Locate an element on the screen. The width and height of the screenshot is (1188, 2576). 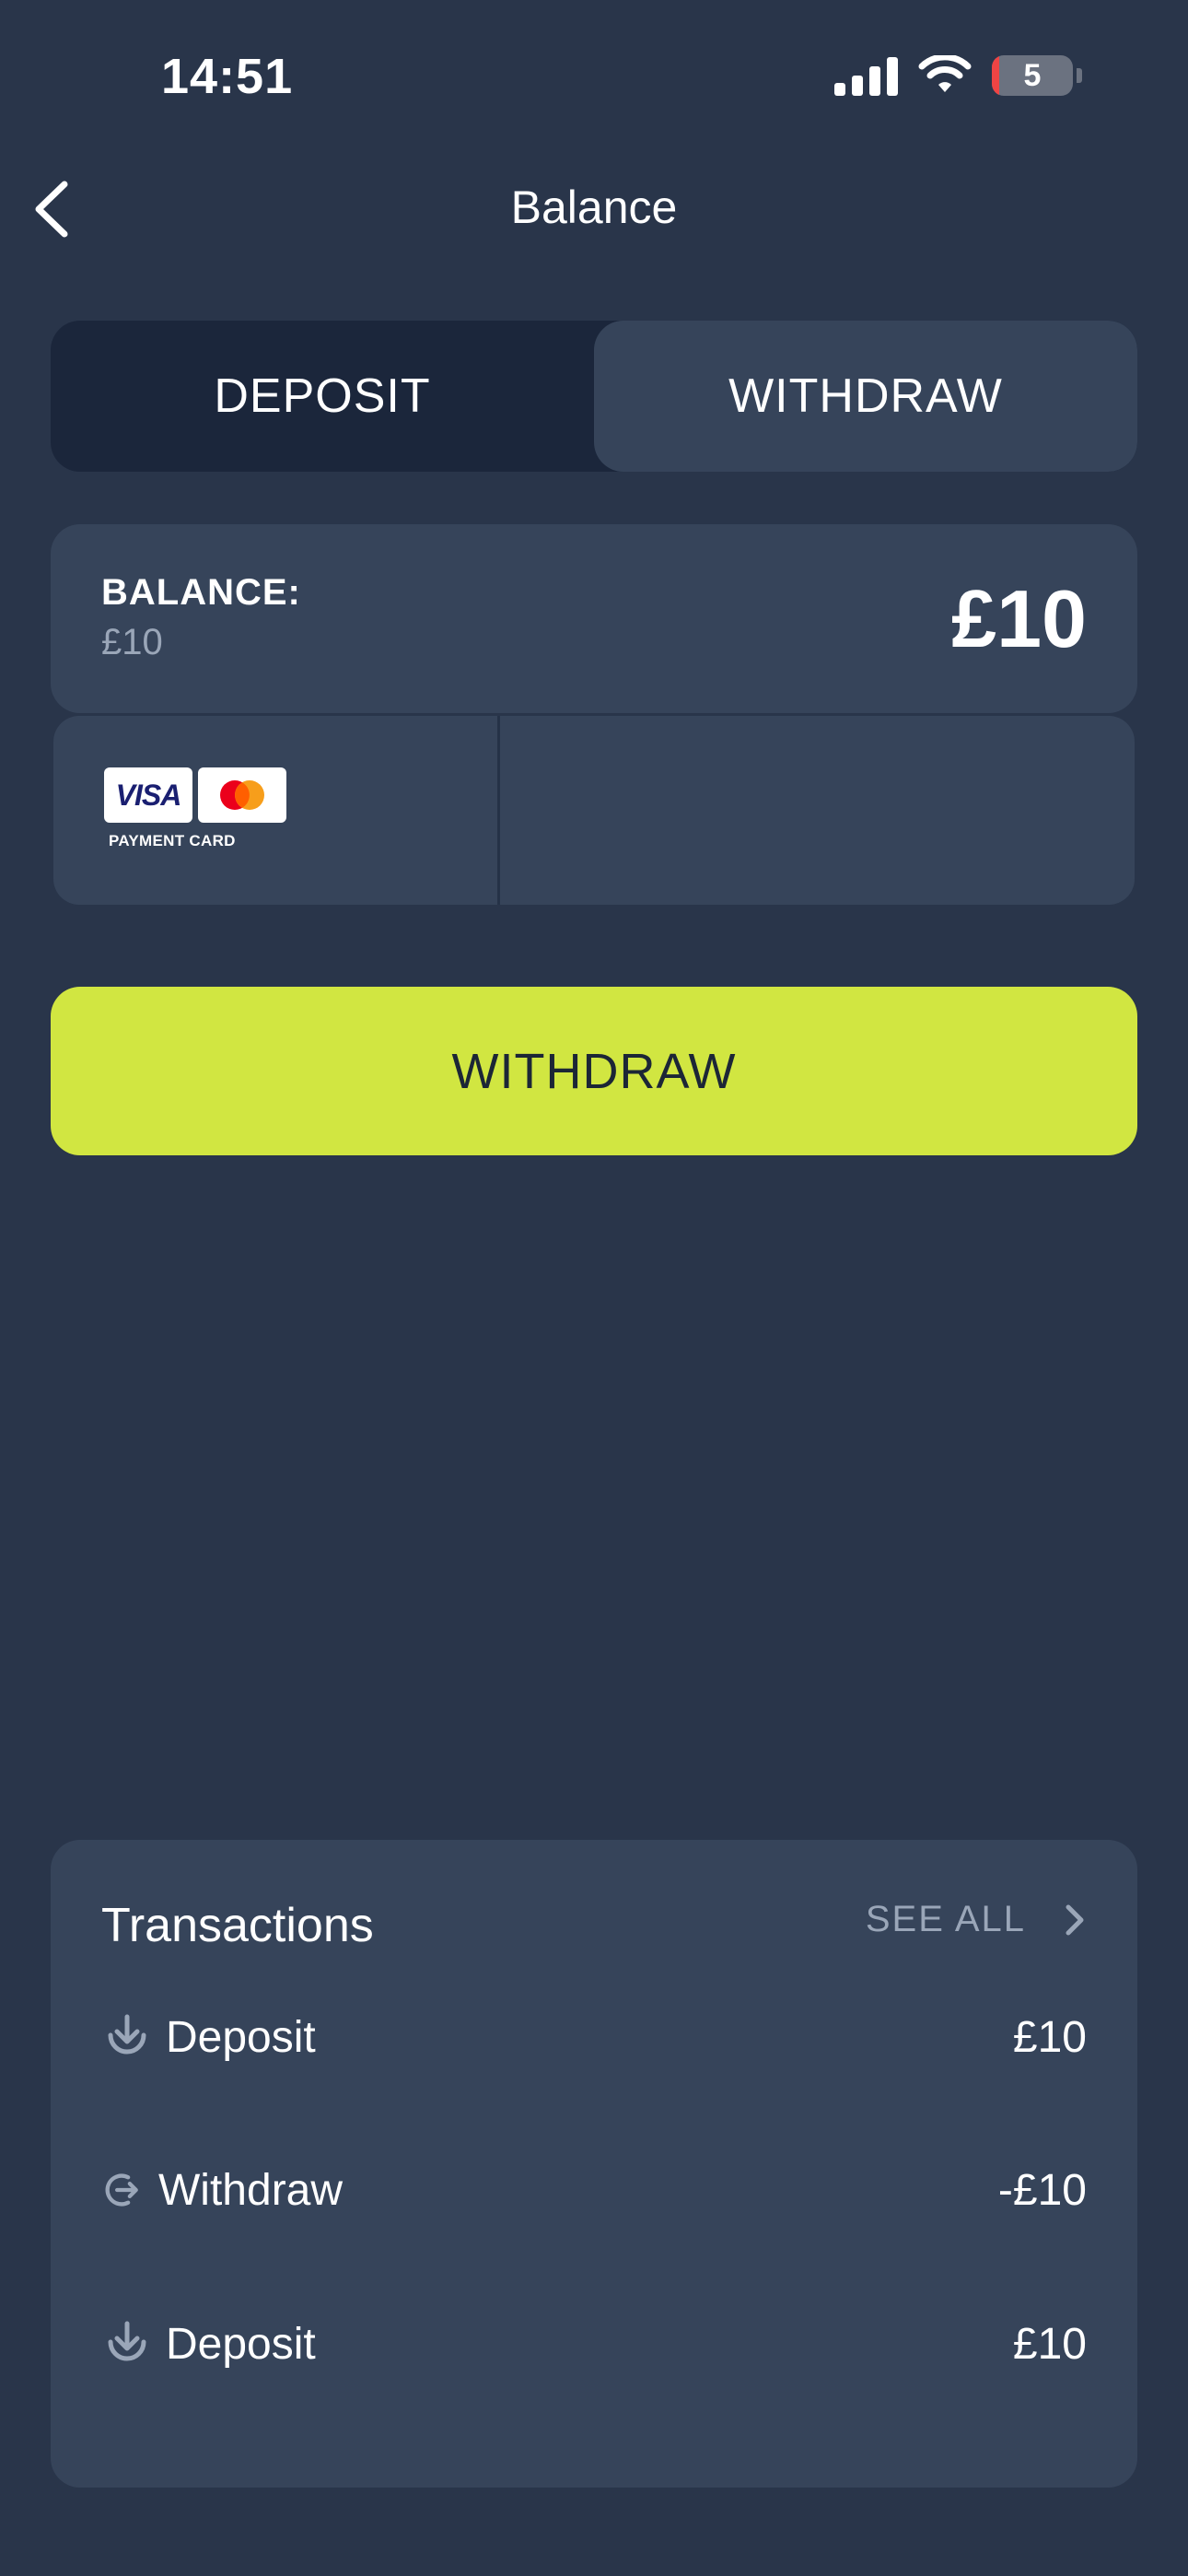
tab-withdraw: WITHDRAW is located at coordinates (865, 396).